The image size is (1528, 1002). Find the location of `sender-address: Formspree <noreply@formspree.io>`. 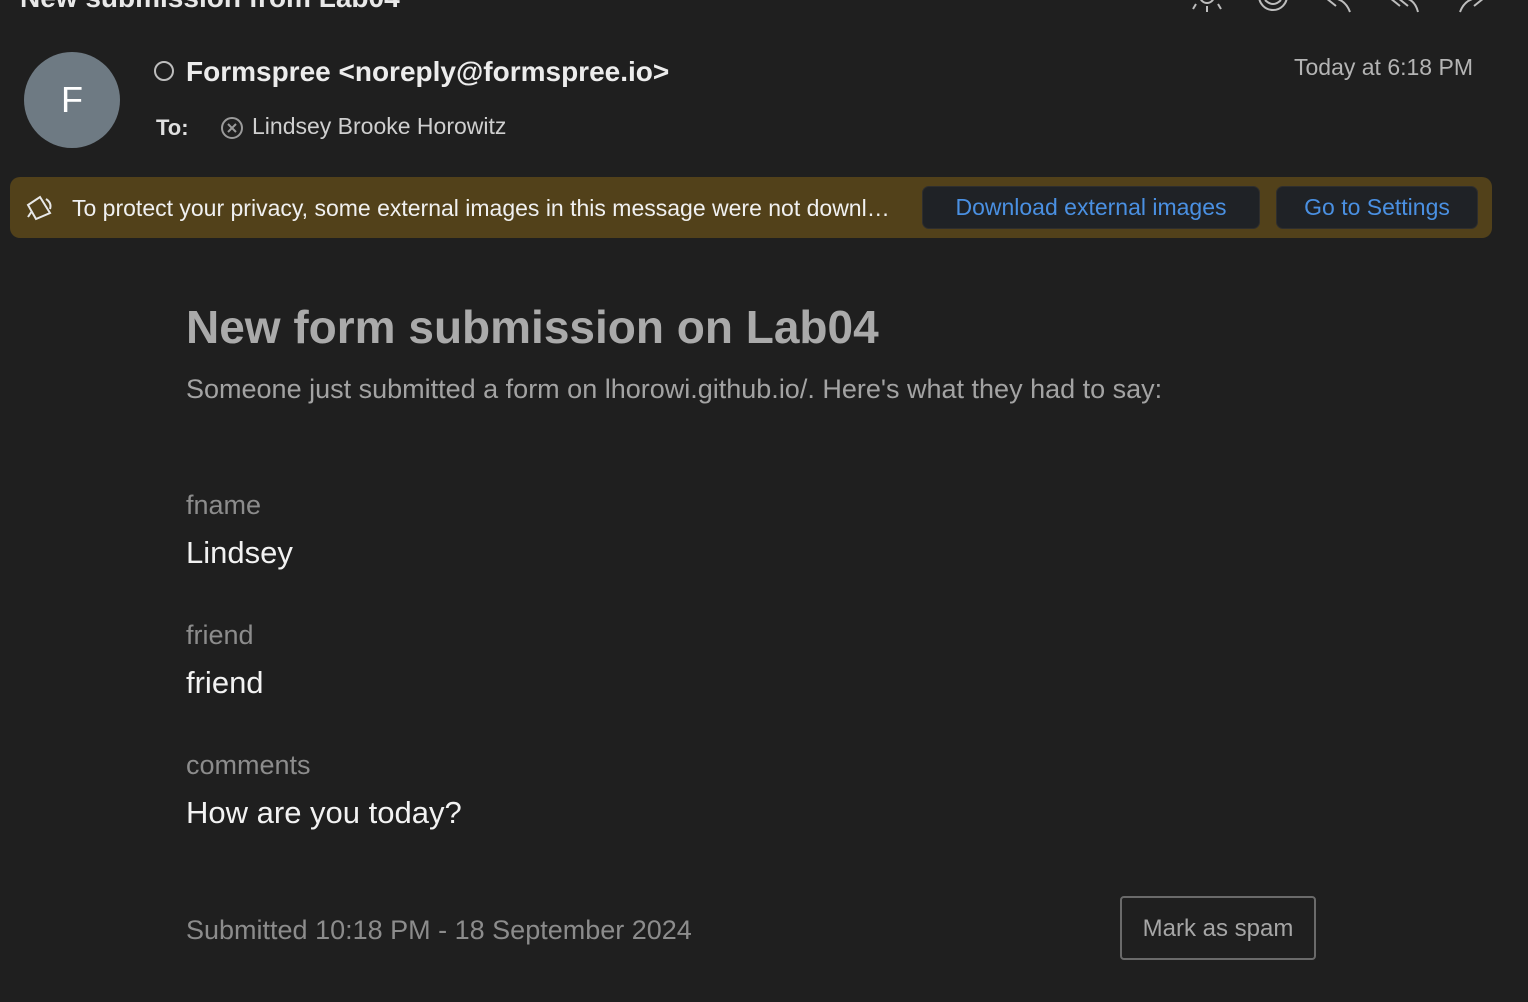

sender-address: Formspree <noreply@formspree.io> is located at coordinates (427, 72).